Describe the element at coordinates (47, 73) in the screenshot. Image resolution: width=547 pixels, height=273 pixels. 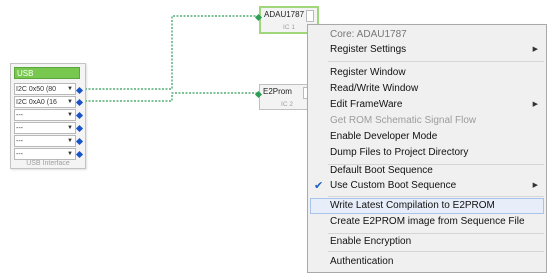
I see `usb-header: USB` at that location.